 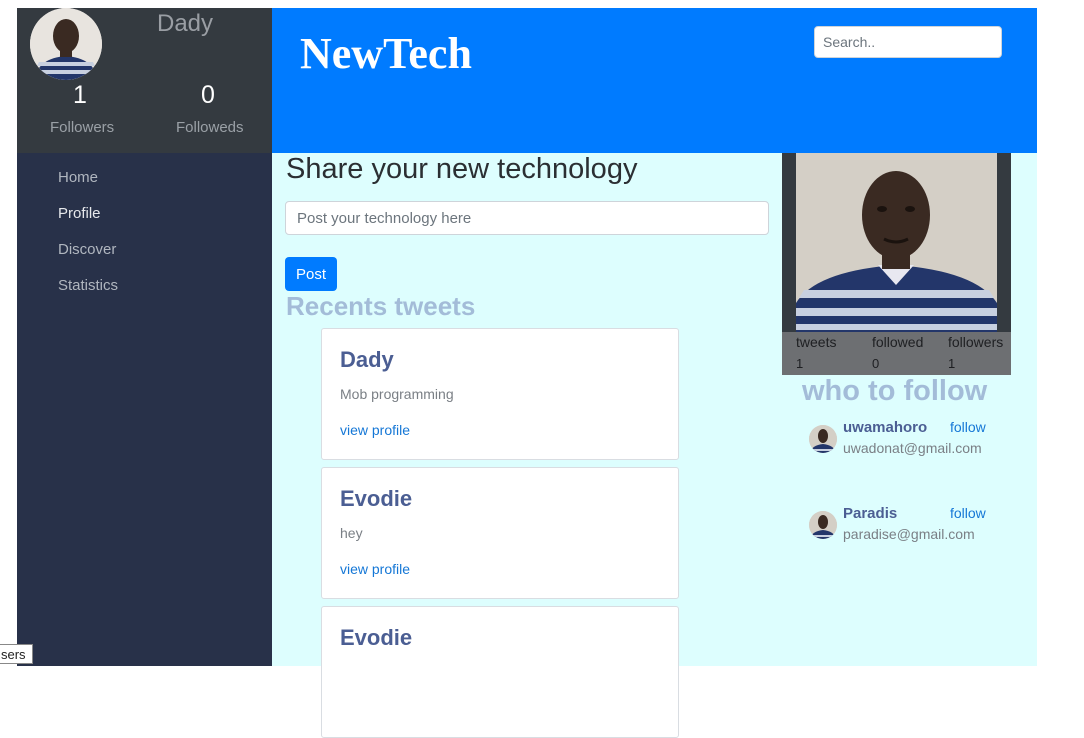 What do you see at coordinates (462, 169) in the screenshot?
I see `share-title: Share your new technology` at bounding box center [462, 169].